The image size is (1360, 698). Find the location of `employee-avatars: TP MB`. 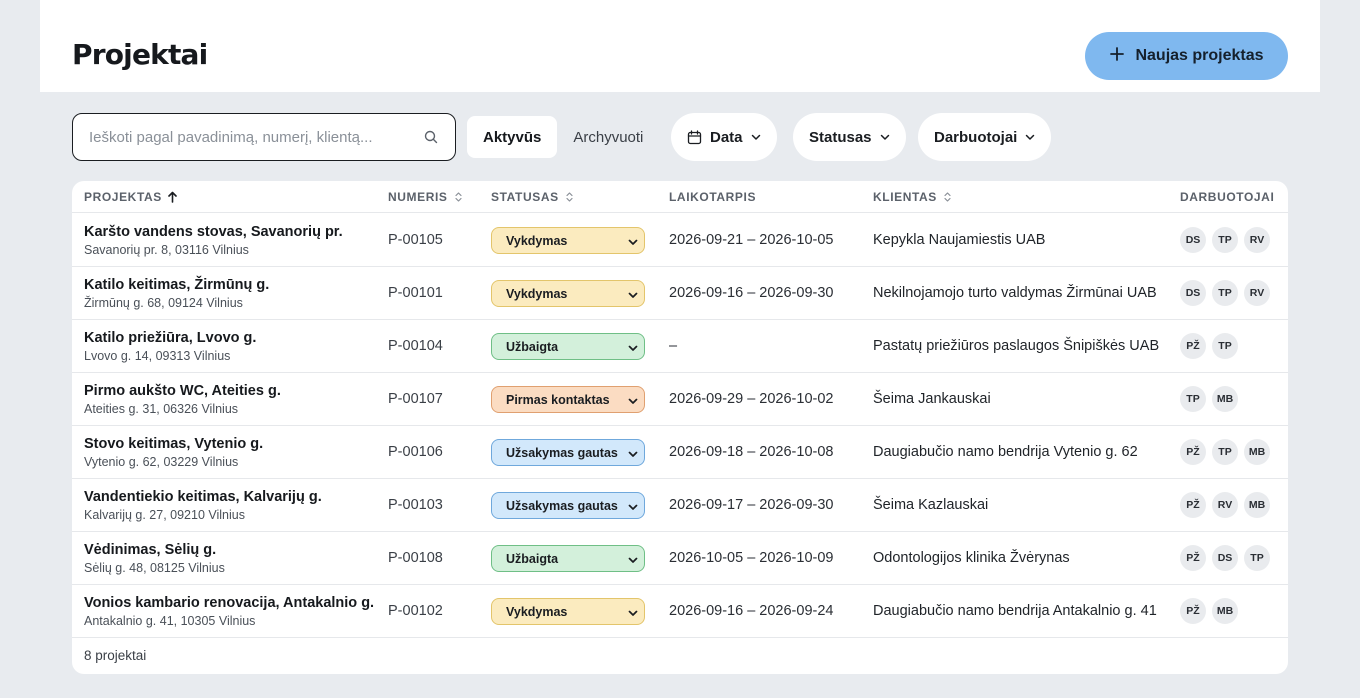

employee-avatars: TP MB is located at coordinates (1209, 399).